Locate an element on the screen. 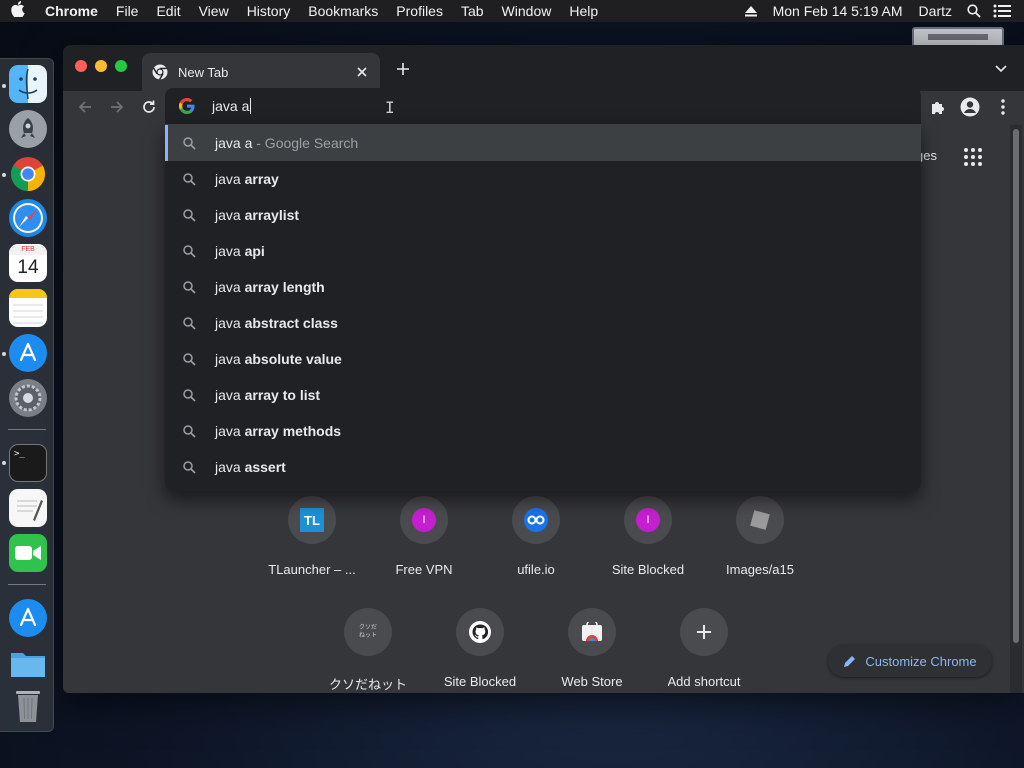 This screenshot has width=1024, height=768. menu-file: File is located at coordinates (127, 11).